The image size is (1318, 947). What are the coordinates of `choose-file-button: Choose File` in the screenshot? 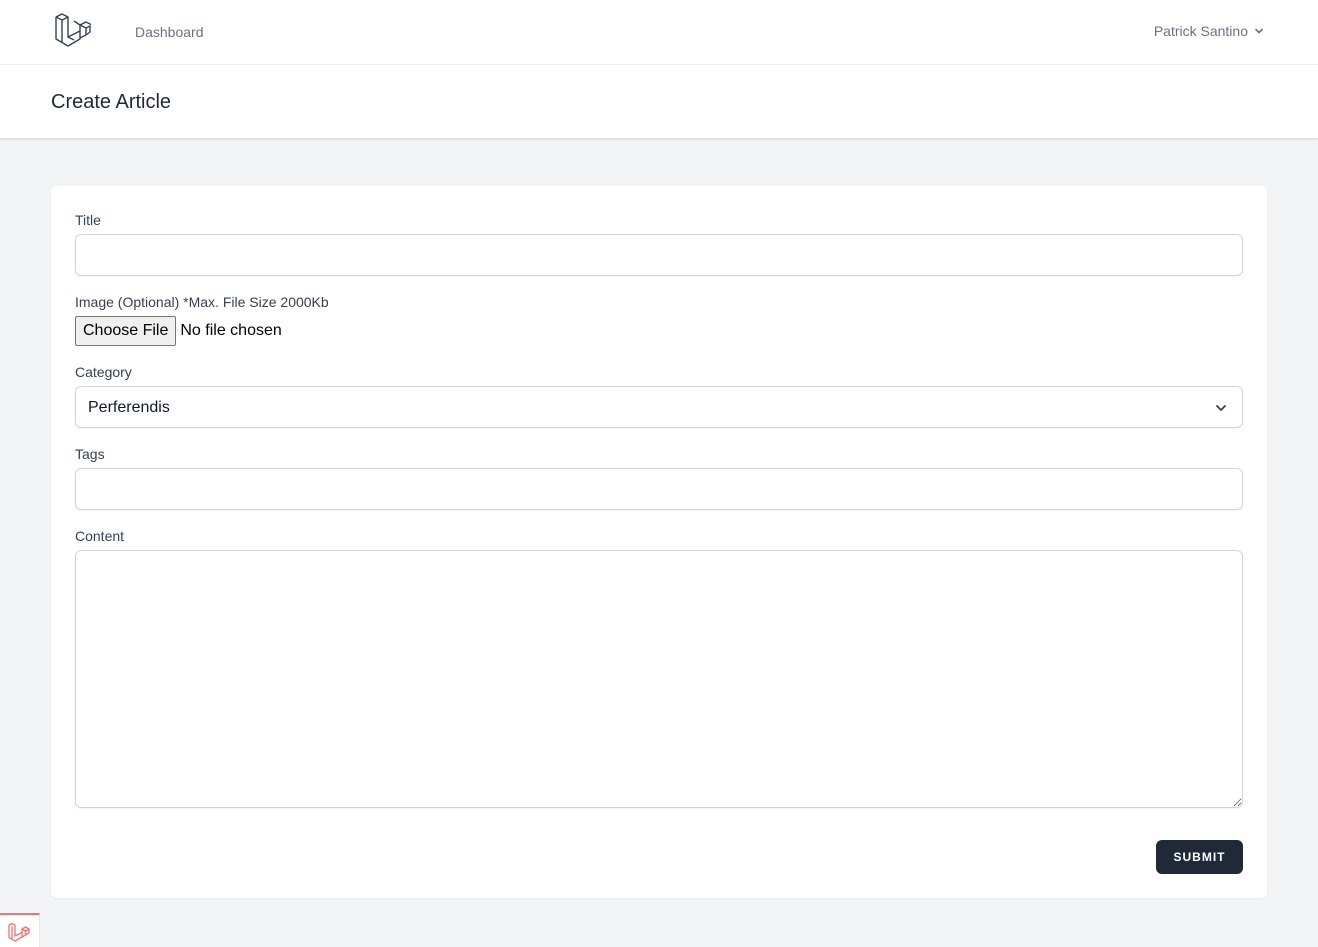 It's located at (126, 331).